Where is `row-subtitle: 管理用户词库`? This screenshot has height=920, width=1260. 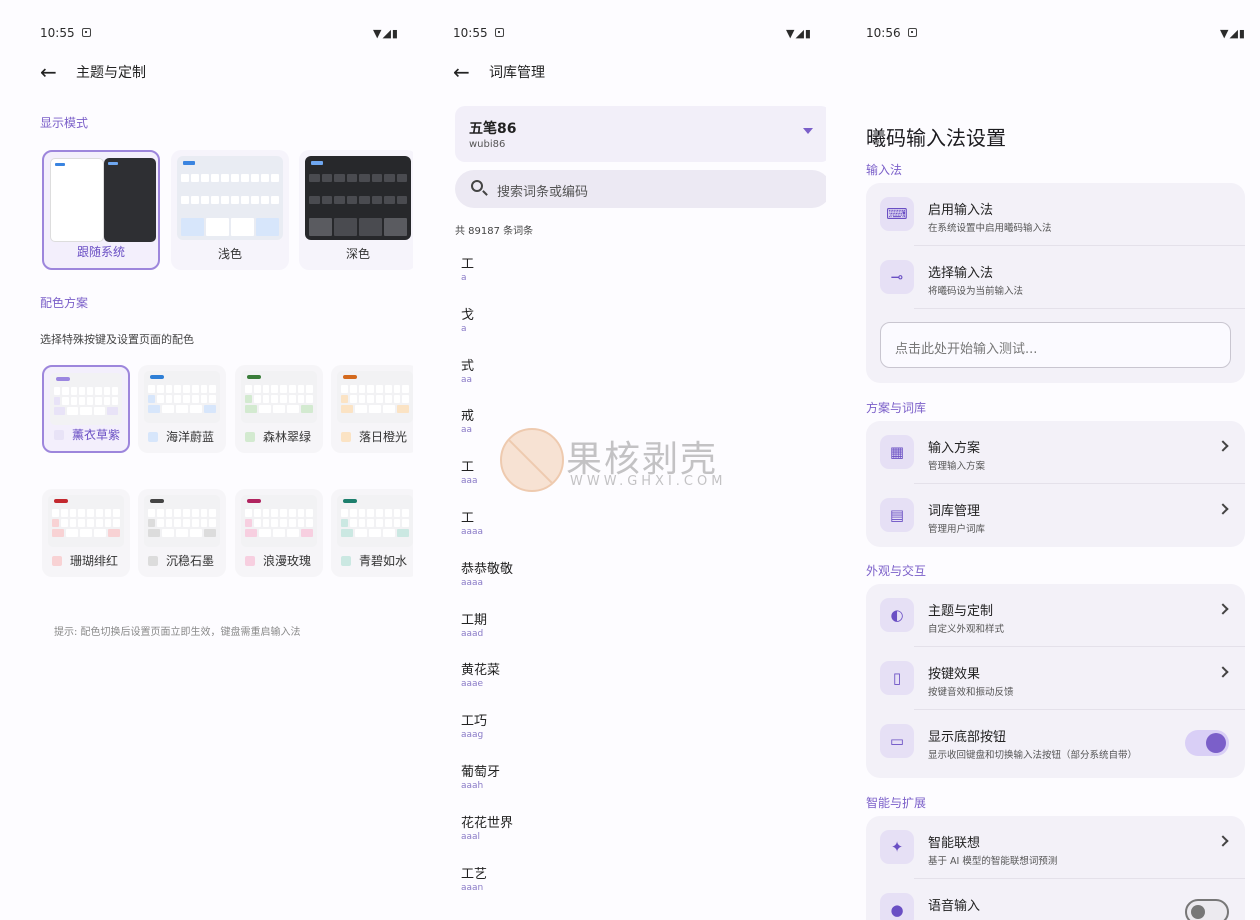
row-subtitle: 管理用户词库 is located at coordinates (957, 529).